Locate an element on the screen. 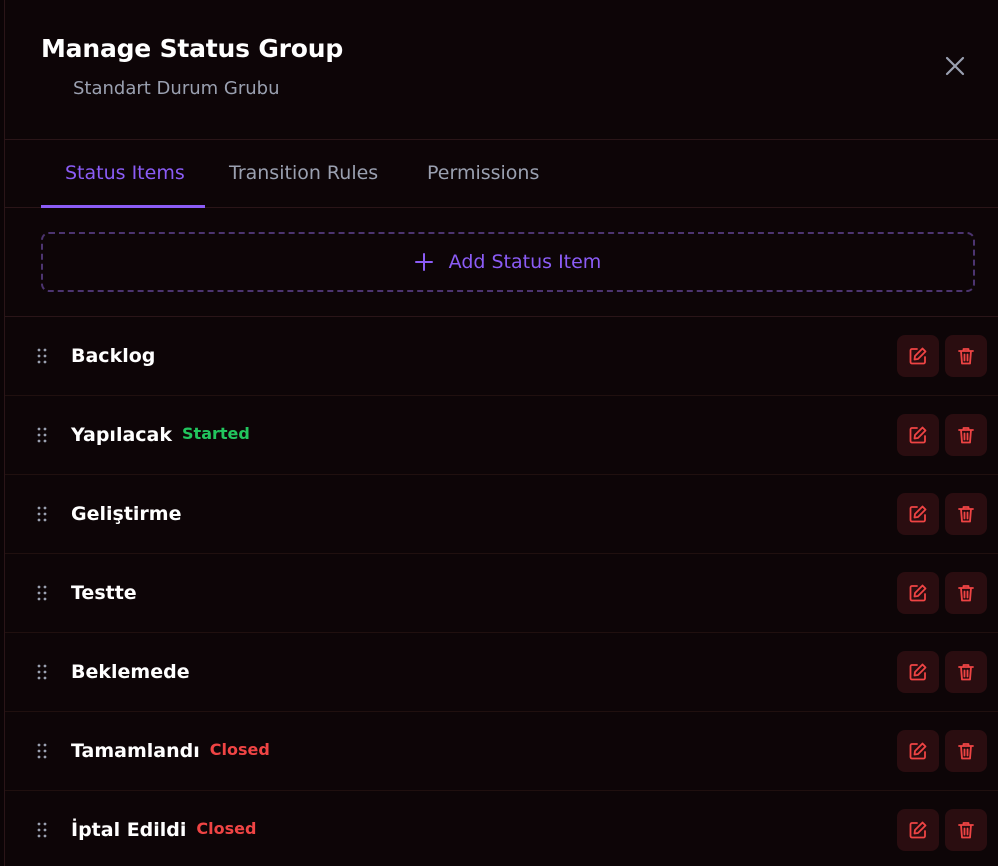  add-item-area: Add Status Item is located at coordinates (501, 262).